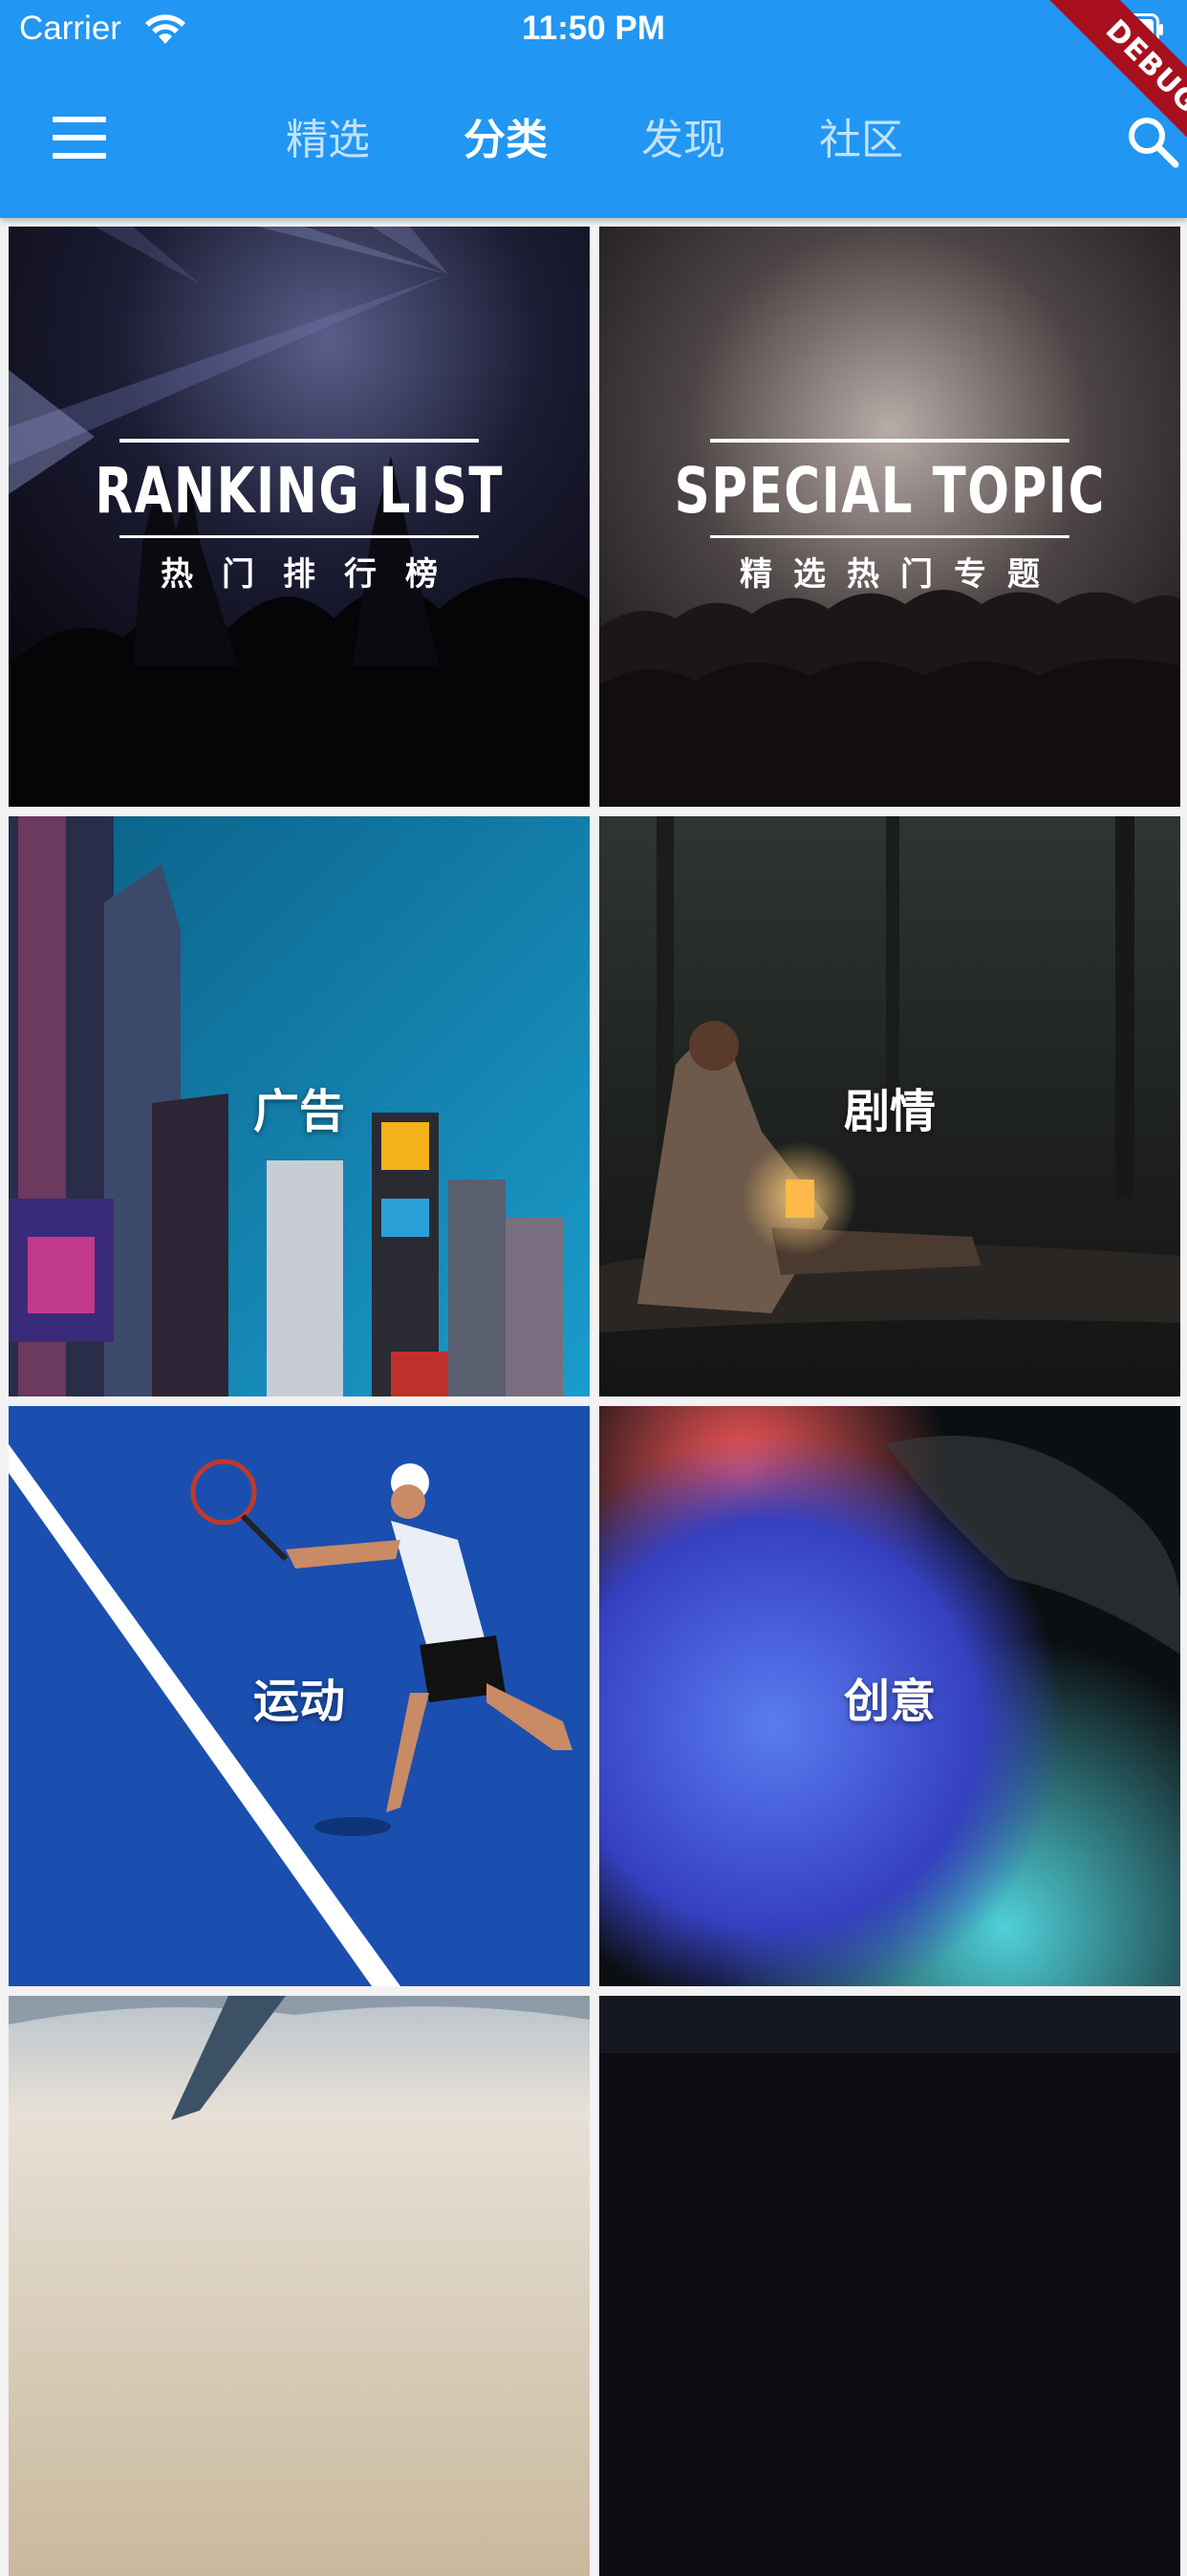 This screenshot has height=2576, width=1187. What do you see at coordinates (900, 575) in the screenshot?
I see `special-topic-subtitle: 精选热门专题` at bounding box center [900, 575].